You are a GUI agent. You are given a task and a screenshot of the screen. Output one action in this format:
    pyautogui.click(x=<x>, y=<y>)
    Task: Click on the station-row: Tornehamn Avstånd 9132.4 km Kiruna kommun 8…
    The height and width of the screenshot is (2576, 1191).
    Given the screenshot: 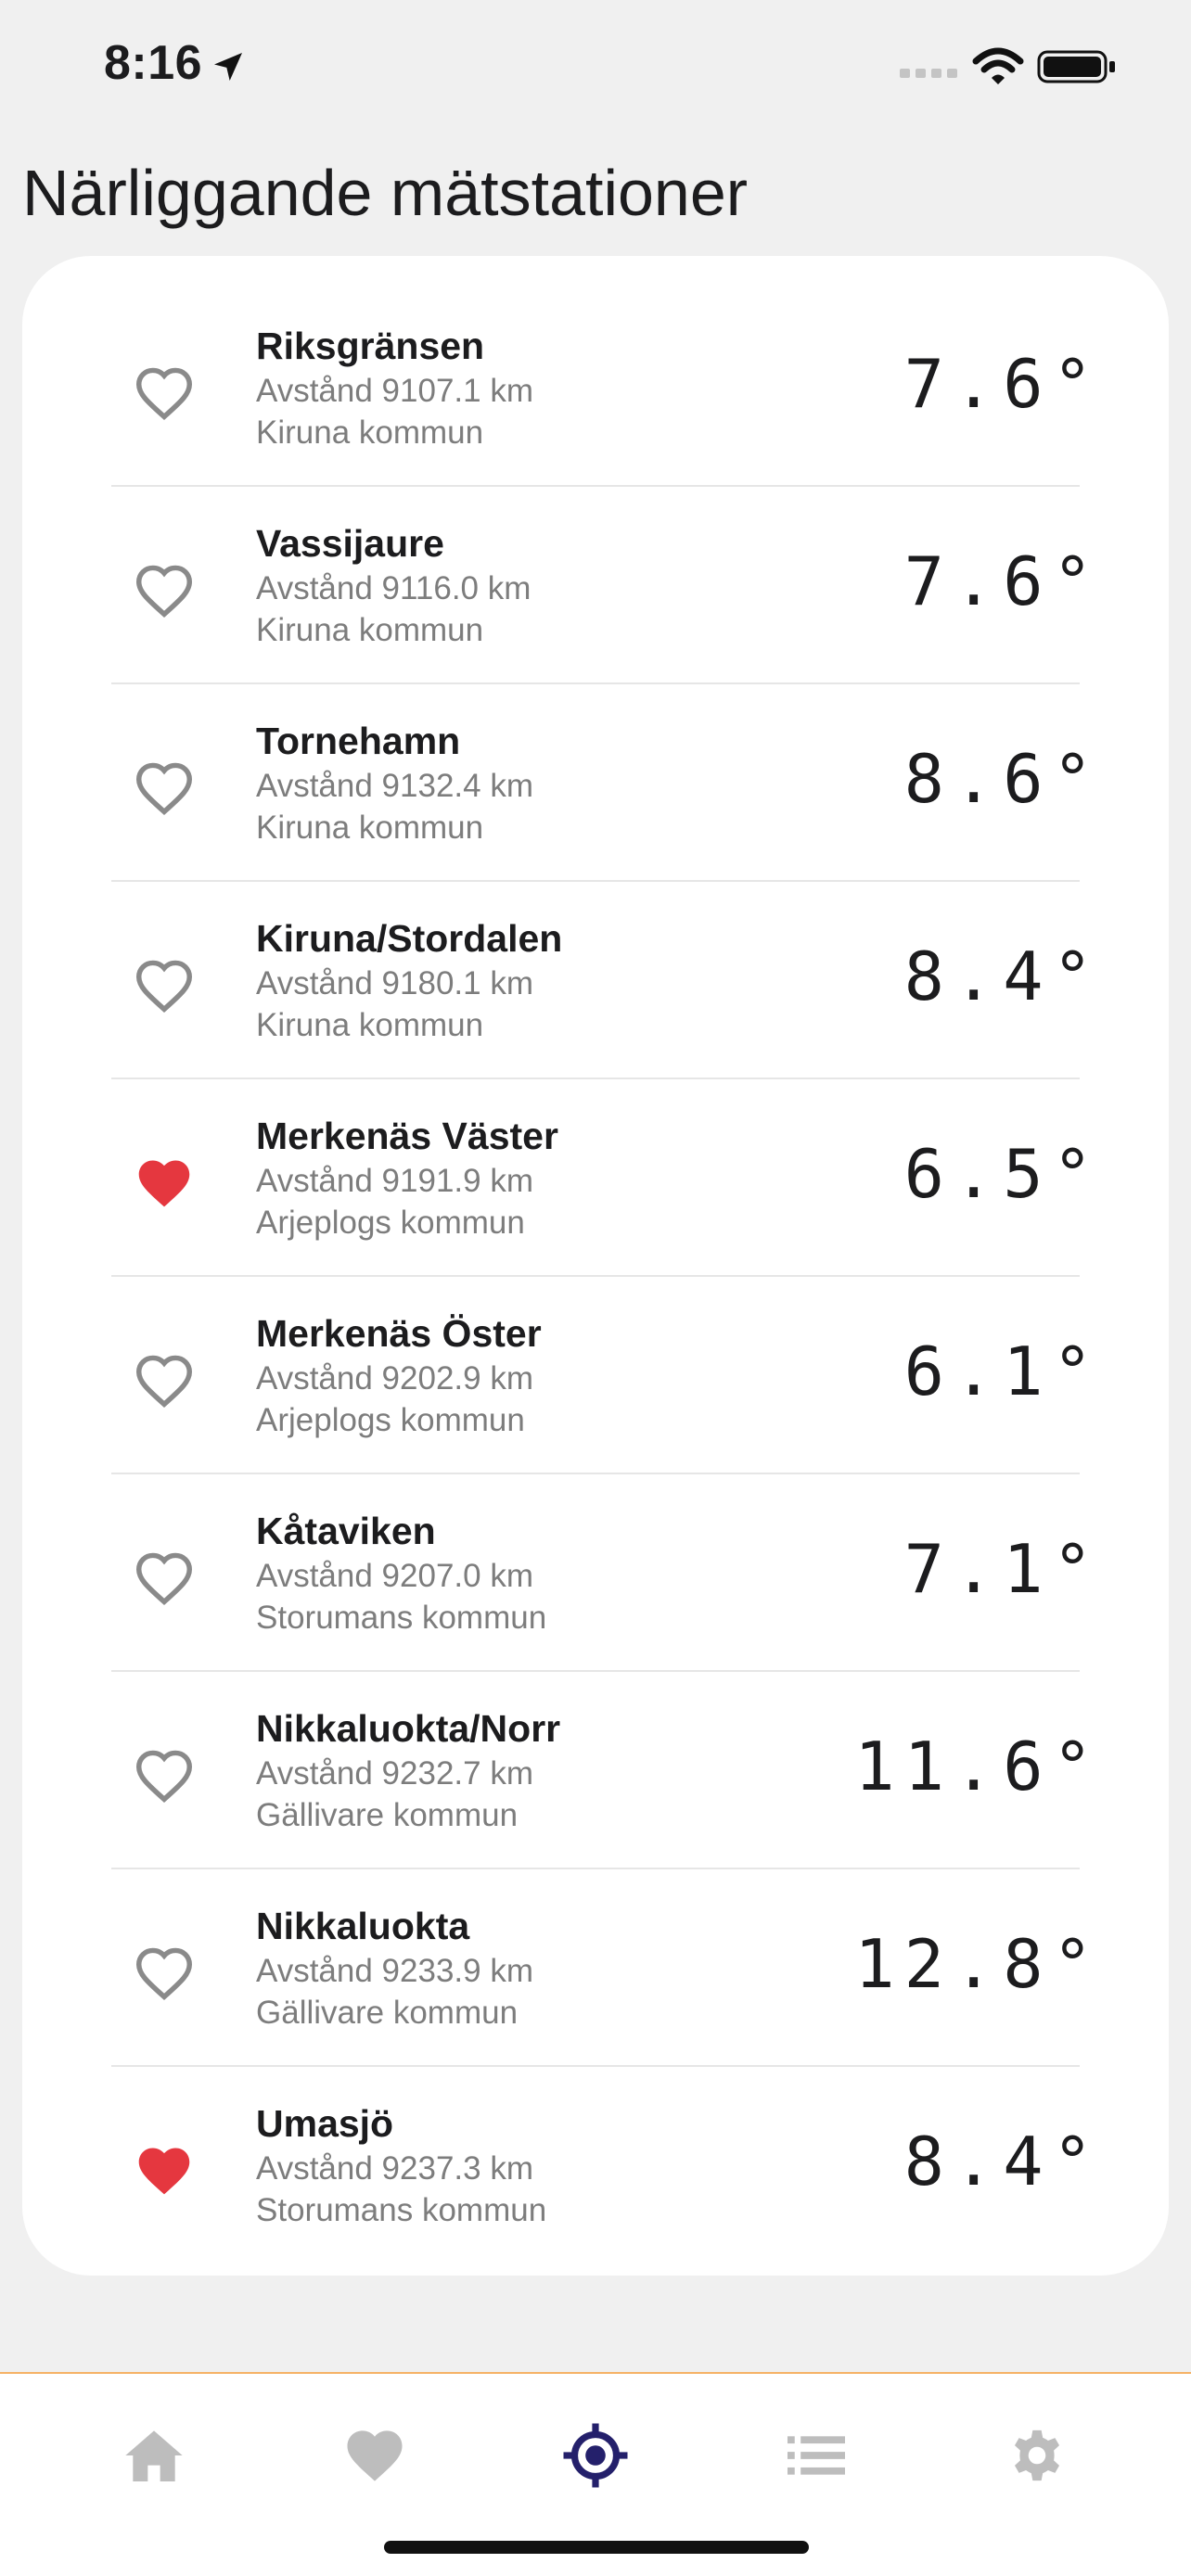 What is the action you would take?
    pyautogui.click(x=595, y=783)
    